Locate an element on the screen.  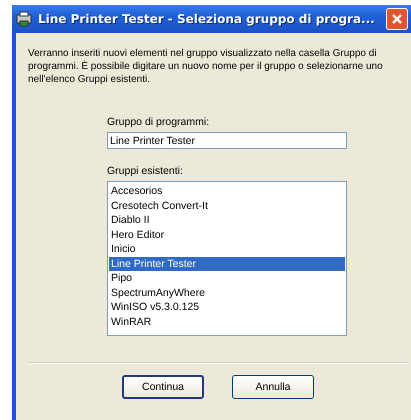
close-icon is located at coordinates (396, 19).